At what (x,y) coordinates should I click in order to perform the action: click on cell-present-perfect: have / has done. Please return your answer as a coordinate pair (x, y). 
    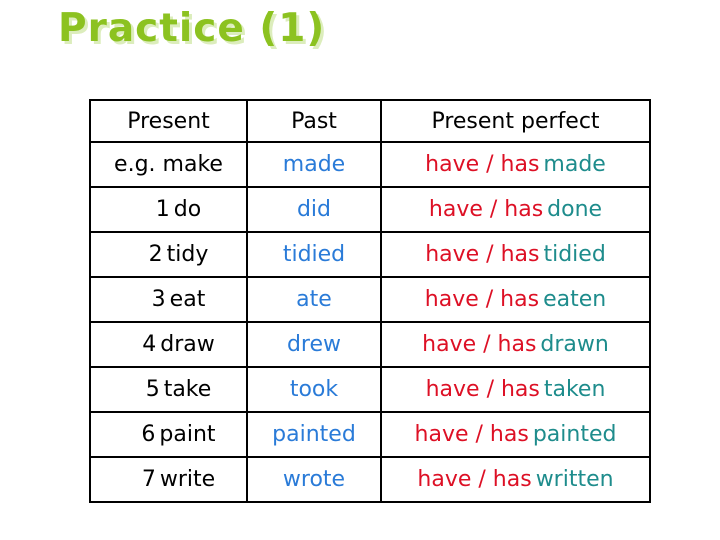
    Looking at the image, I should click on (515, 209).